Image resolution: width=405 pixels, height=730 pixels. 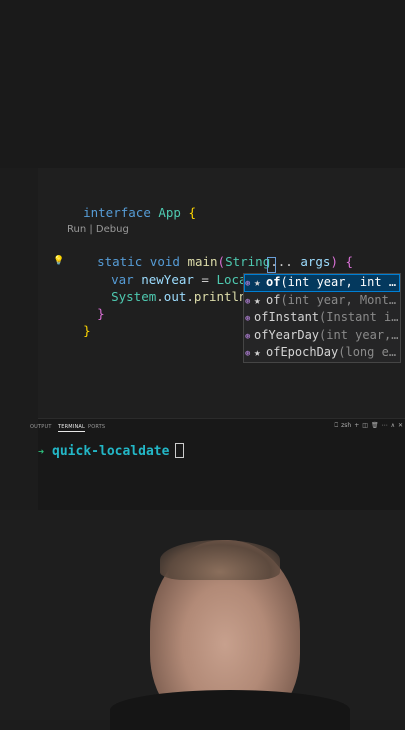 What do you see at coordinates (180, 450) in the screenshot?
I see `terminal-cursor` at bounding box center [180, 450].